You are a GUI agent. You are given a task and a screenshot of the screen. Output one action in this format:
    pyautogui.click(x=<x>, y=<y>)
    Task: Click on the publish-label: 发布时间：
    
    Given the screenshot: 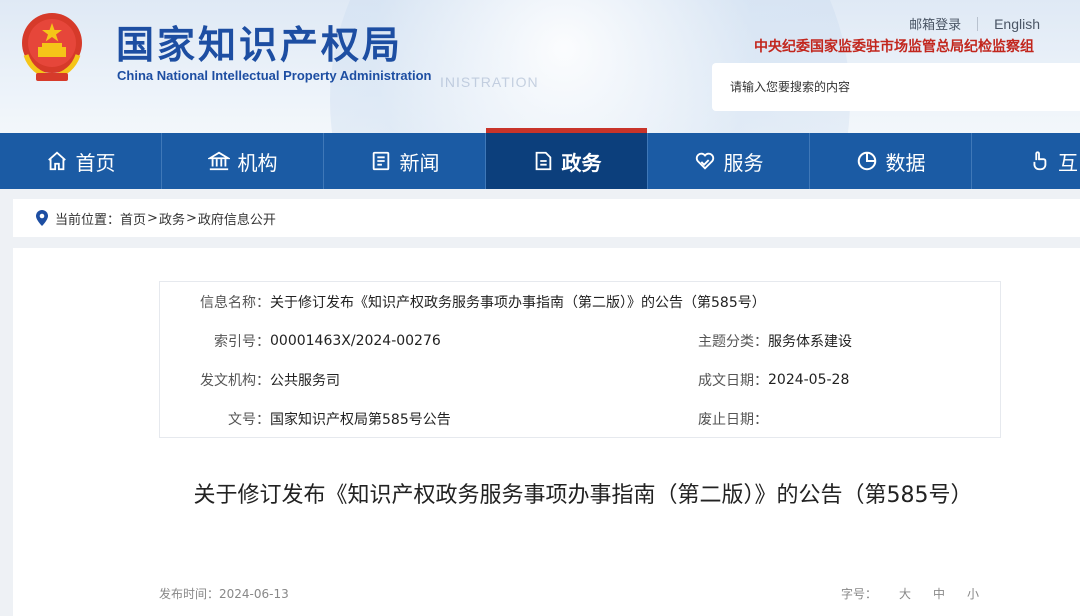 What is the action you would take?
    pyautogui.click(x=189, y=594)
    